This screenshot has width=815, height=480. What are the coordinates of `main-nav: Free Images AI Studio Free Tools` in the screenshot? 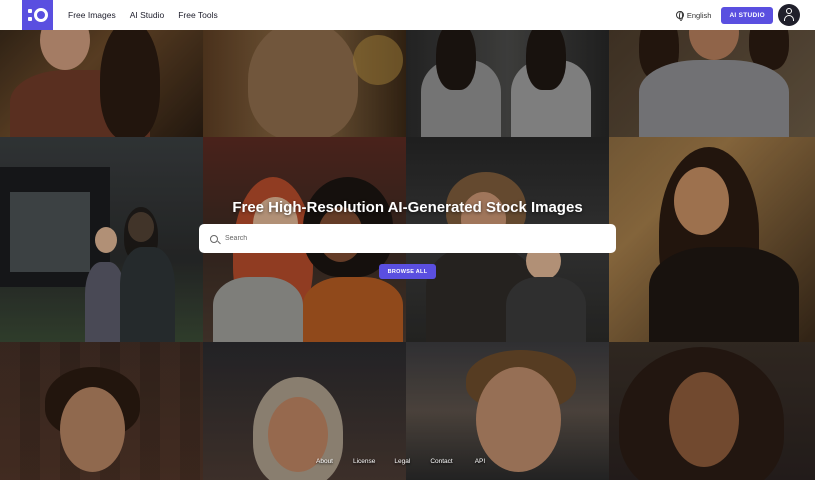 It's located at (143, 15).